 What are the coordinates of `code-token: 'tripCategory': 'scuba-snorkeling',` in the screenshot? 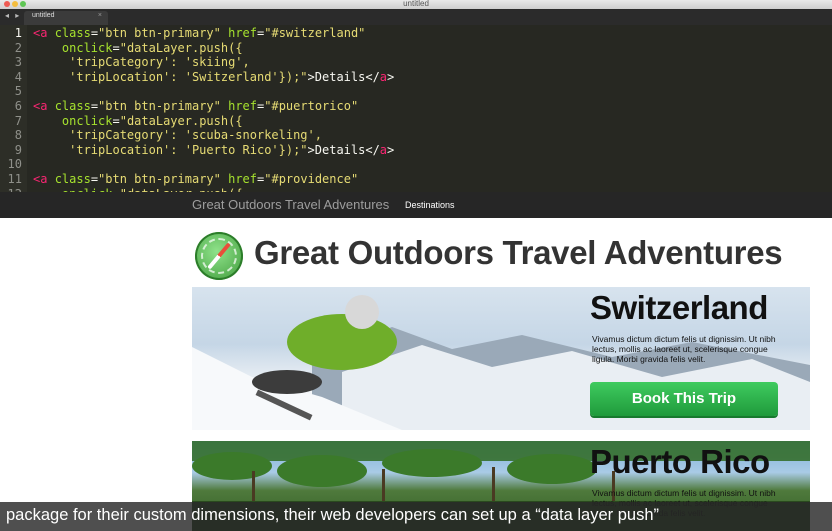 It's located at (177, 135).